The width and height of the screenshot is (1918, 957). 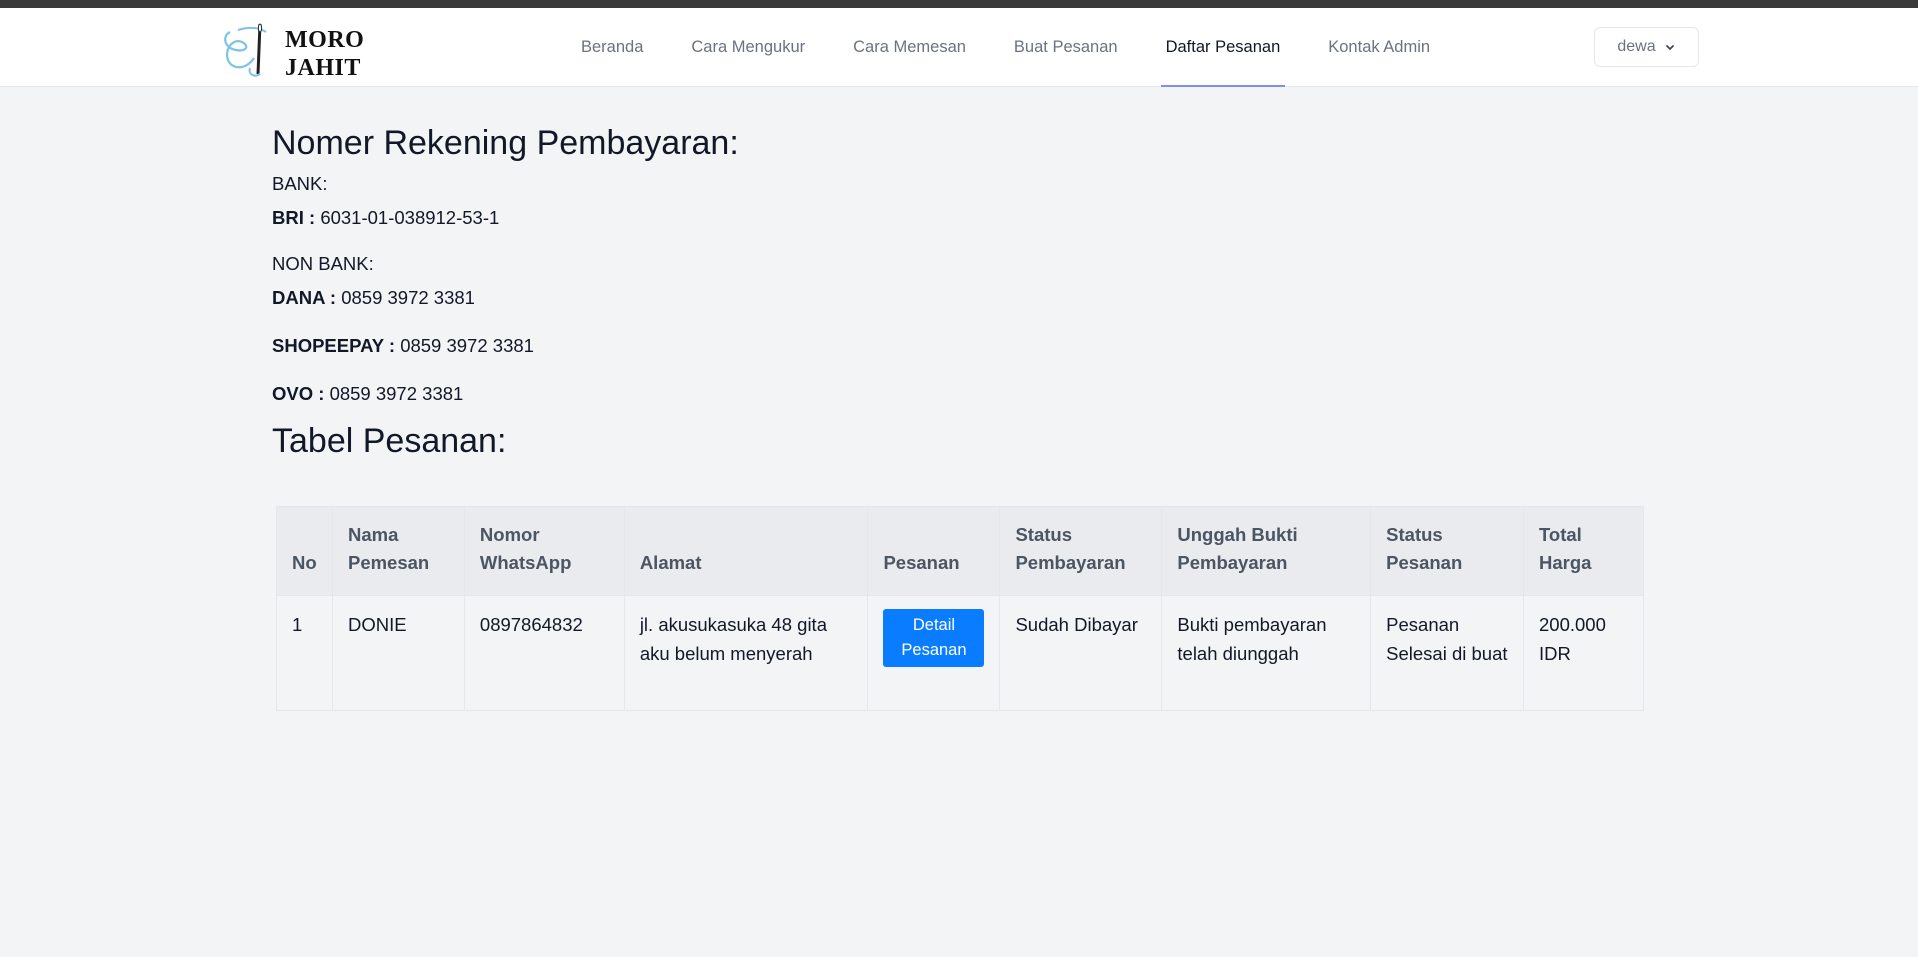 I want to click on cell-status-pesanan: Pesanan Selesai di buat, so click(x=1447, y=653).